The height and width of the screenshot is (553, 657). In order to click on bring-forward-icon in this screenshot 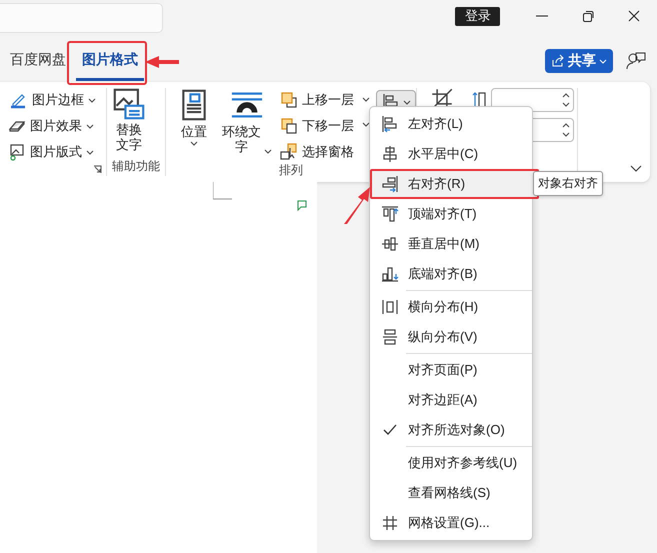, I will do `click(289, 100)`.